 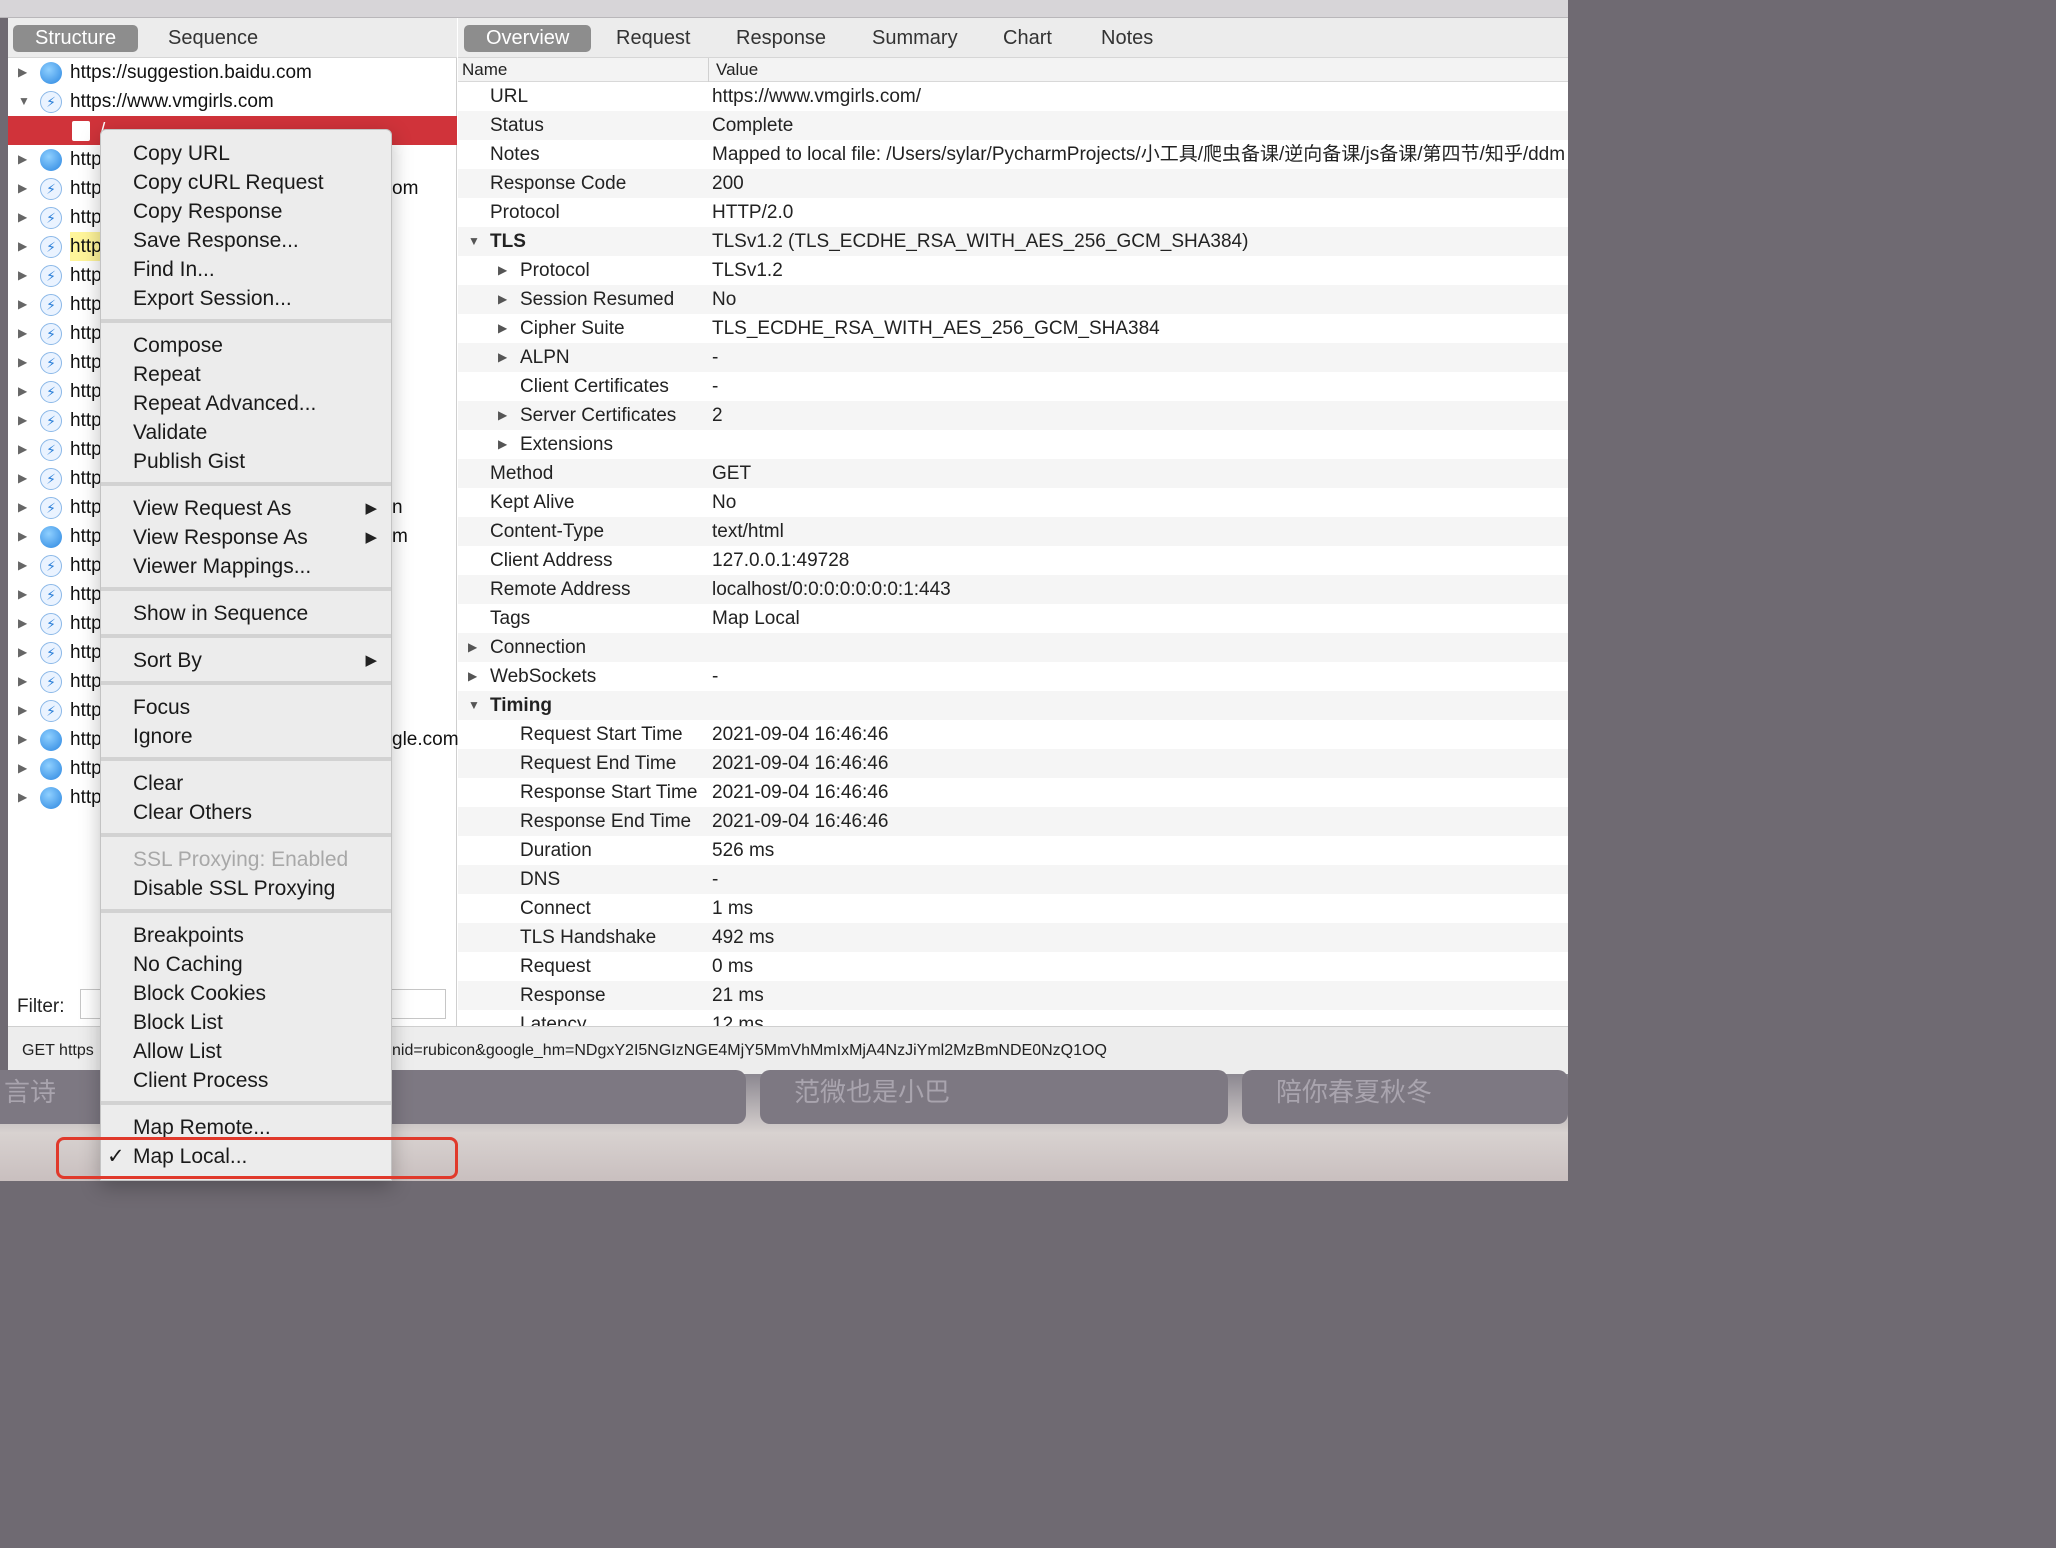 What do you see at coordinates (232, 101) in the screenshot?
I see `tree-row: ▼ ⚡ https://www.vmgirls.com` at bounding box center [232, 101].